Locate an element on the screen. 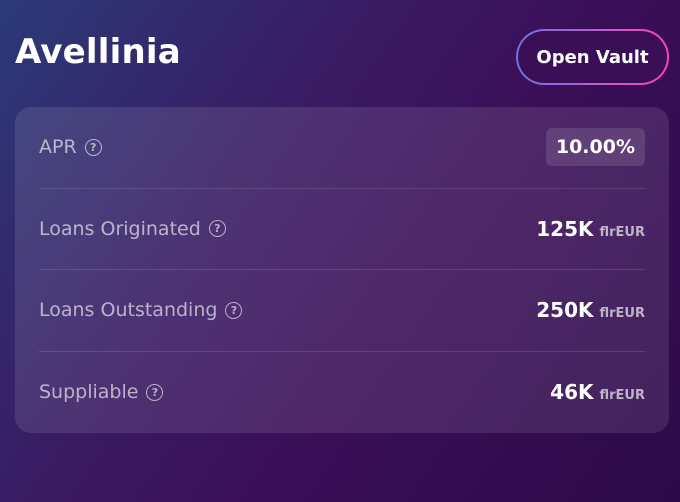 The height and width of the screenshot is (502, 680). loans-outstanding-value-group: 250K flrEUR is located at coordinates (590, 310).